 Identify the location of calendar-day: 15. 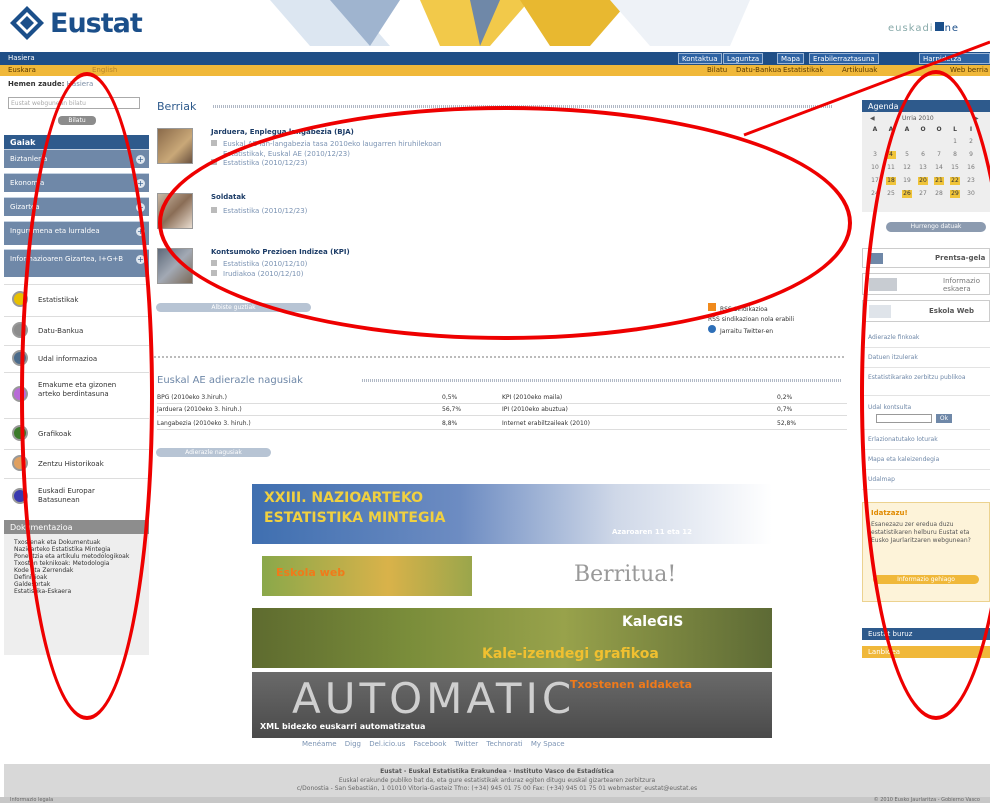
(955, 168).